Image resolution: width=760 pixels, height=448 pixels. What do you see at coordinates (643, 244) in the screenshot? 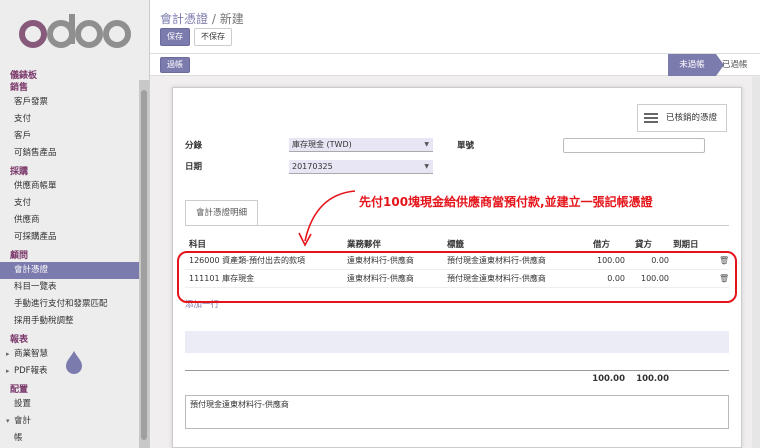
I see `col-credit: 貸方` at bounding box center [643, 244].